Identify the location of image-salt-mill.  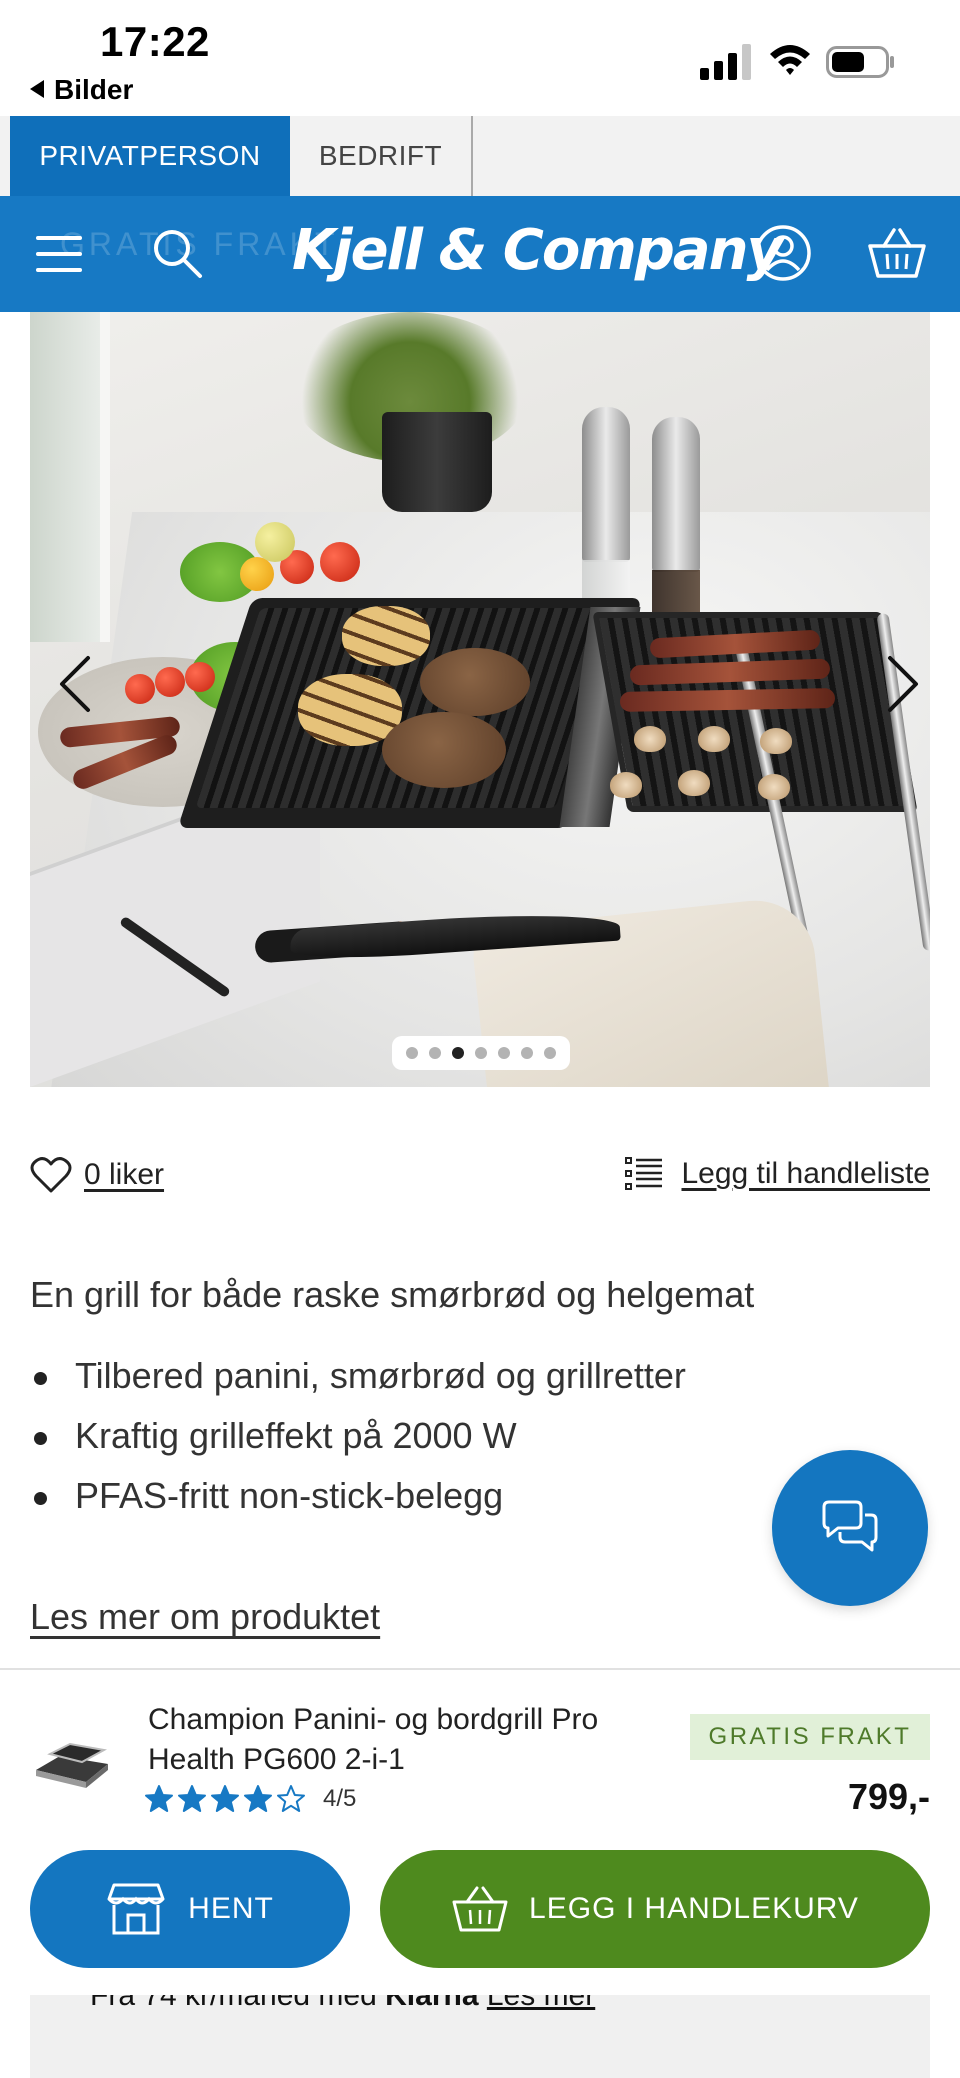
(676, 494).